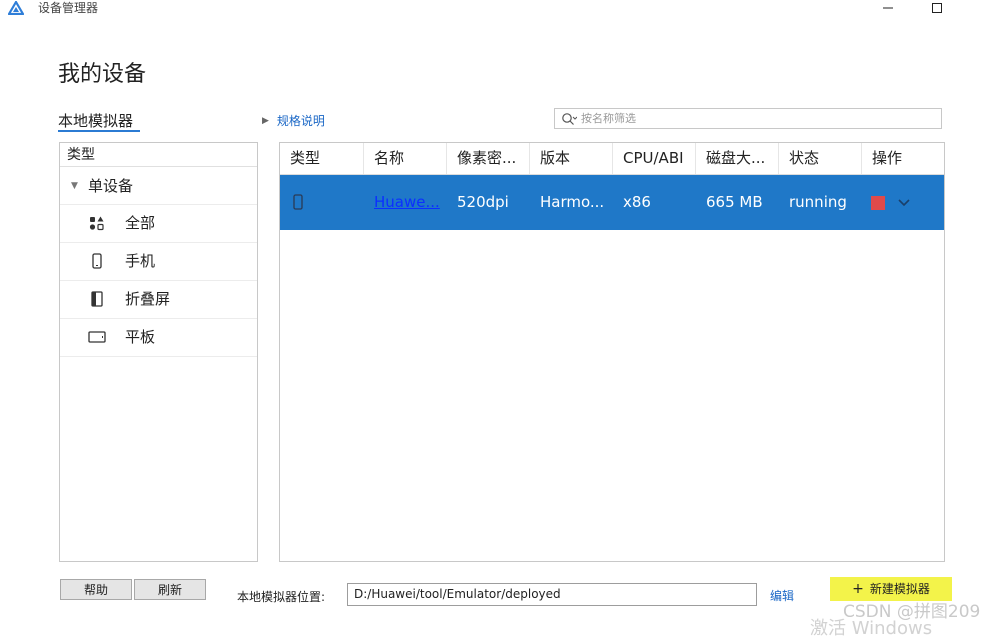  Describe the element at coordinates (782, 595) in the screenshot. I see `edit-link: 编辑` at that location.